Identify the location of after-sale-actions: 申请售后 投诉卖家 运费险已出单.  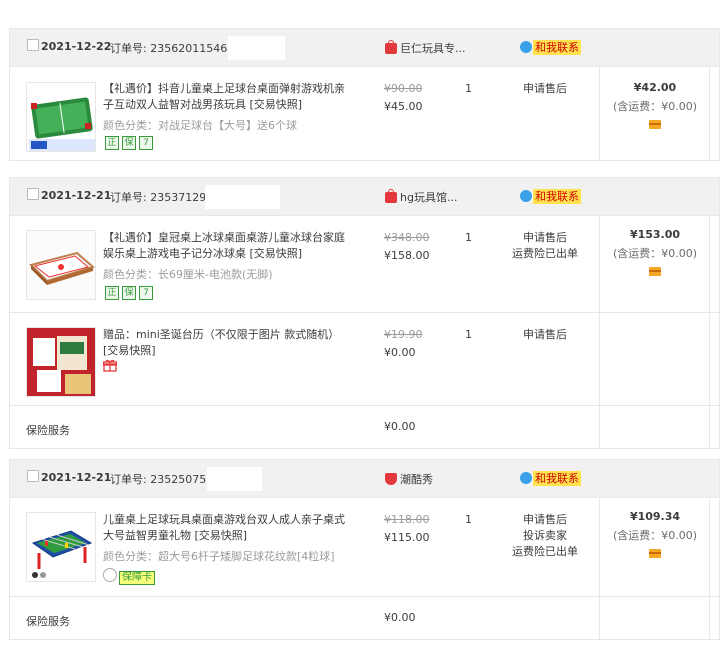
(545, 536).